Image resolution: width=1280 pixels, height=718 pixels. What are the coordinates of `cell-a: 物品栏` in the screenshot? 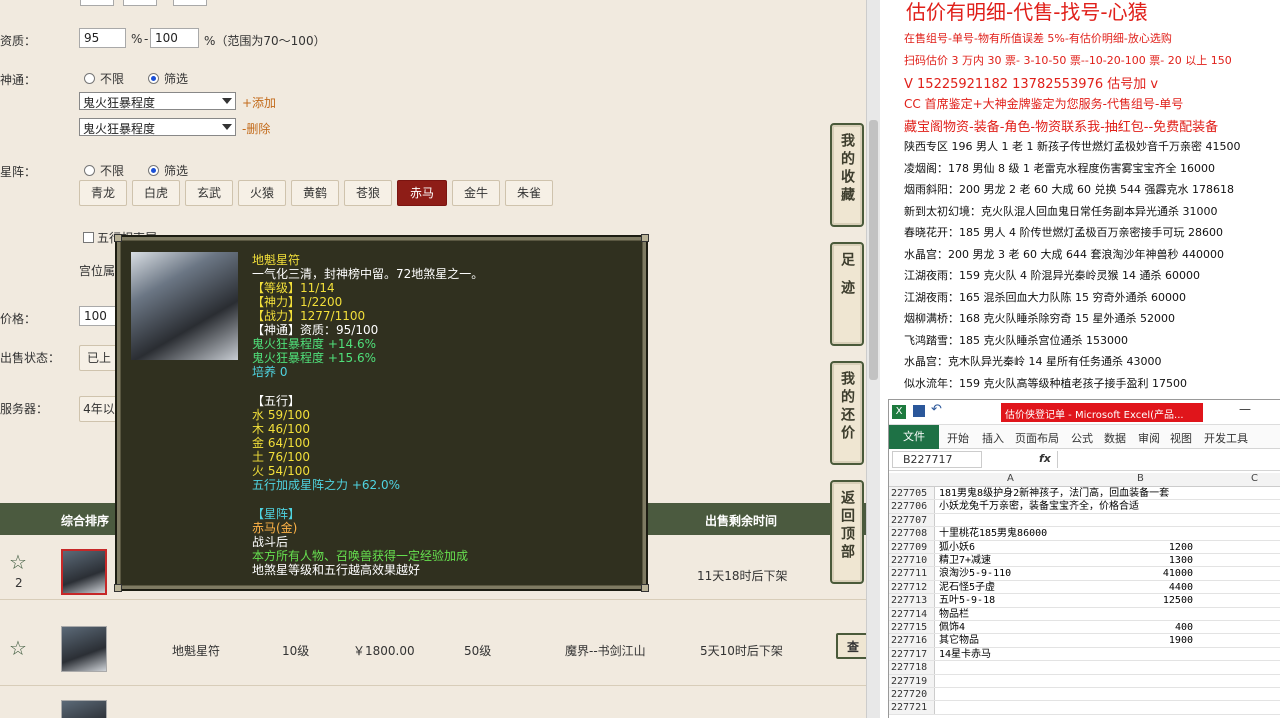 It's located at (954, 614).